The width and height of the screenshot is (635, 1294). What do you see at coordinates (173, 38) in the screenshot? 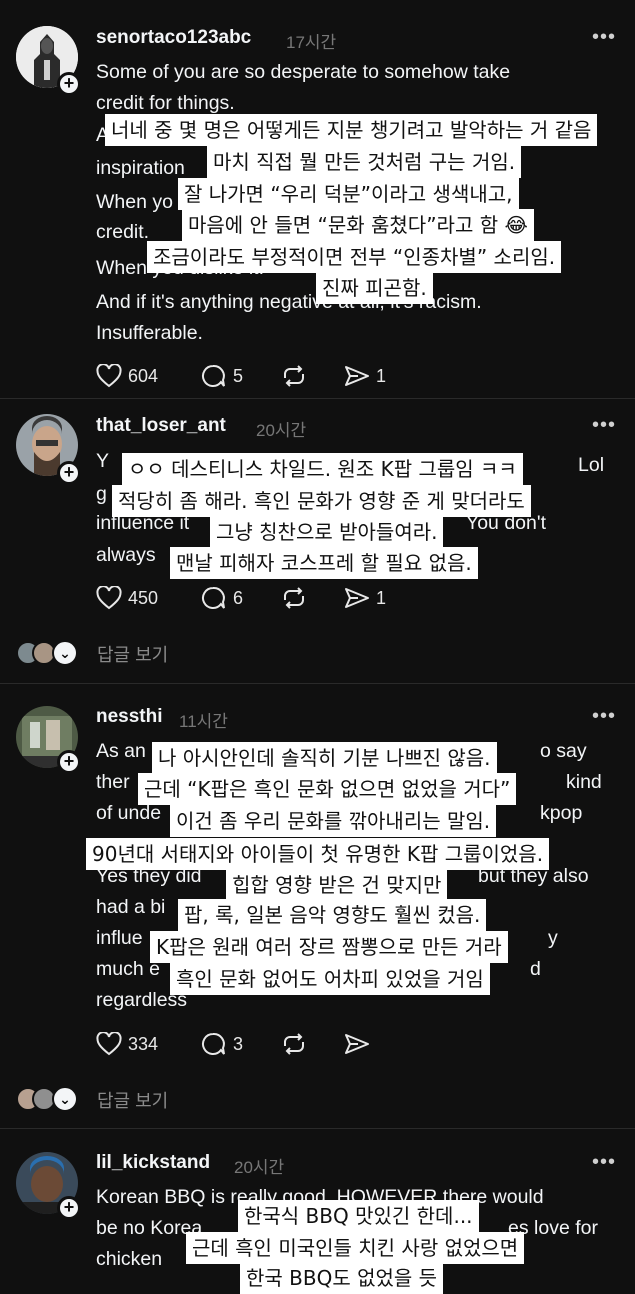
I see `username: senortaco123abc` at bounding box center [173, 38].